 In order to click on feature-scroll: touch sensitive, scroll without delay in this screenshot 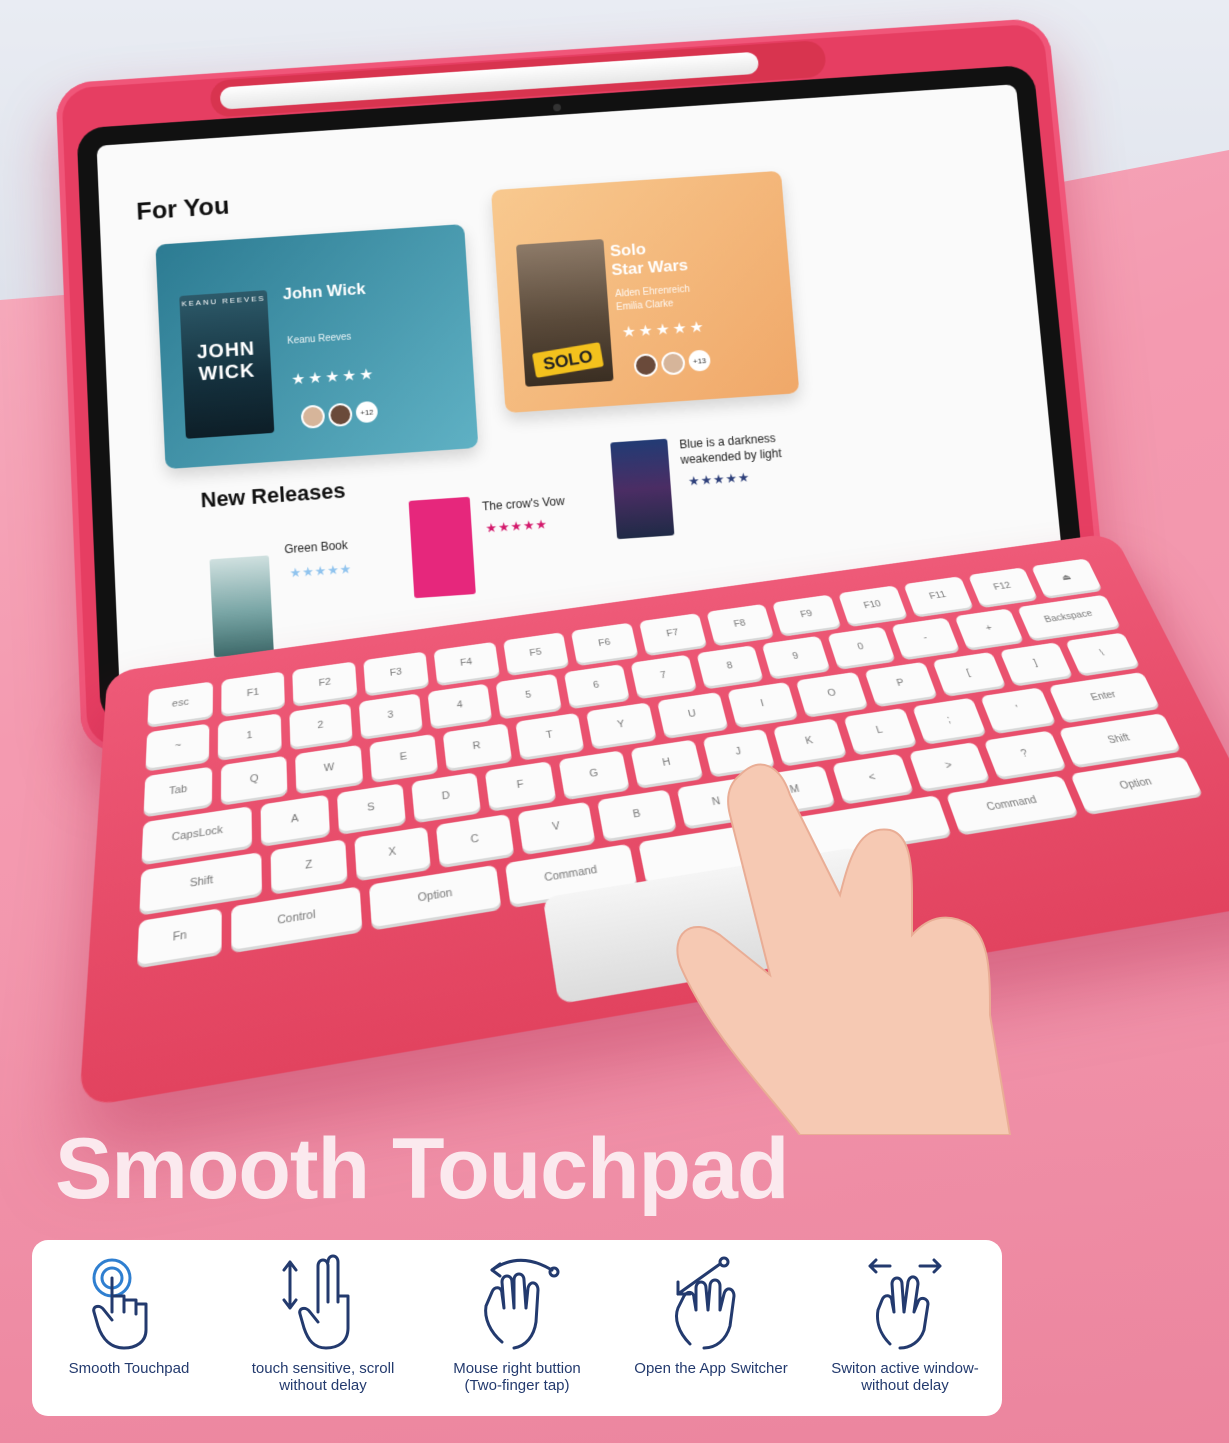, I will do `click(323, 1323)`.